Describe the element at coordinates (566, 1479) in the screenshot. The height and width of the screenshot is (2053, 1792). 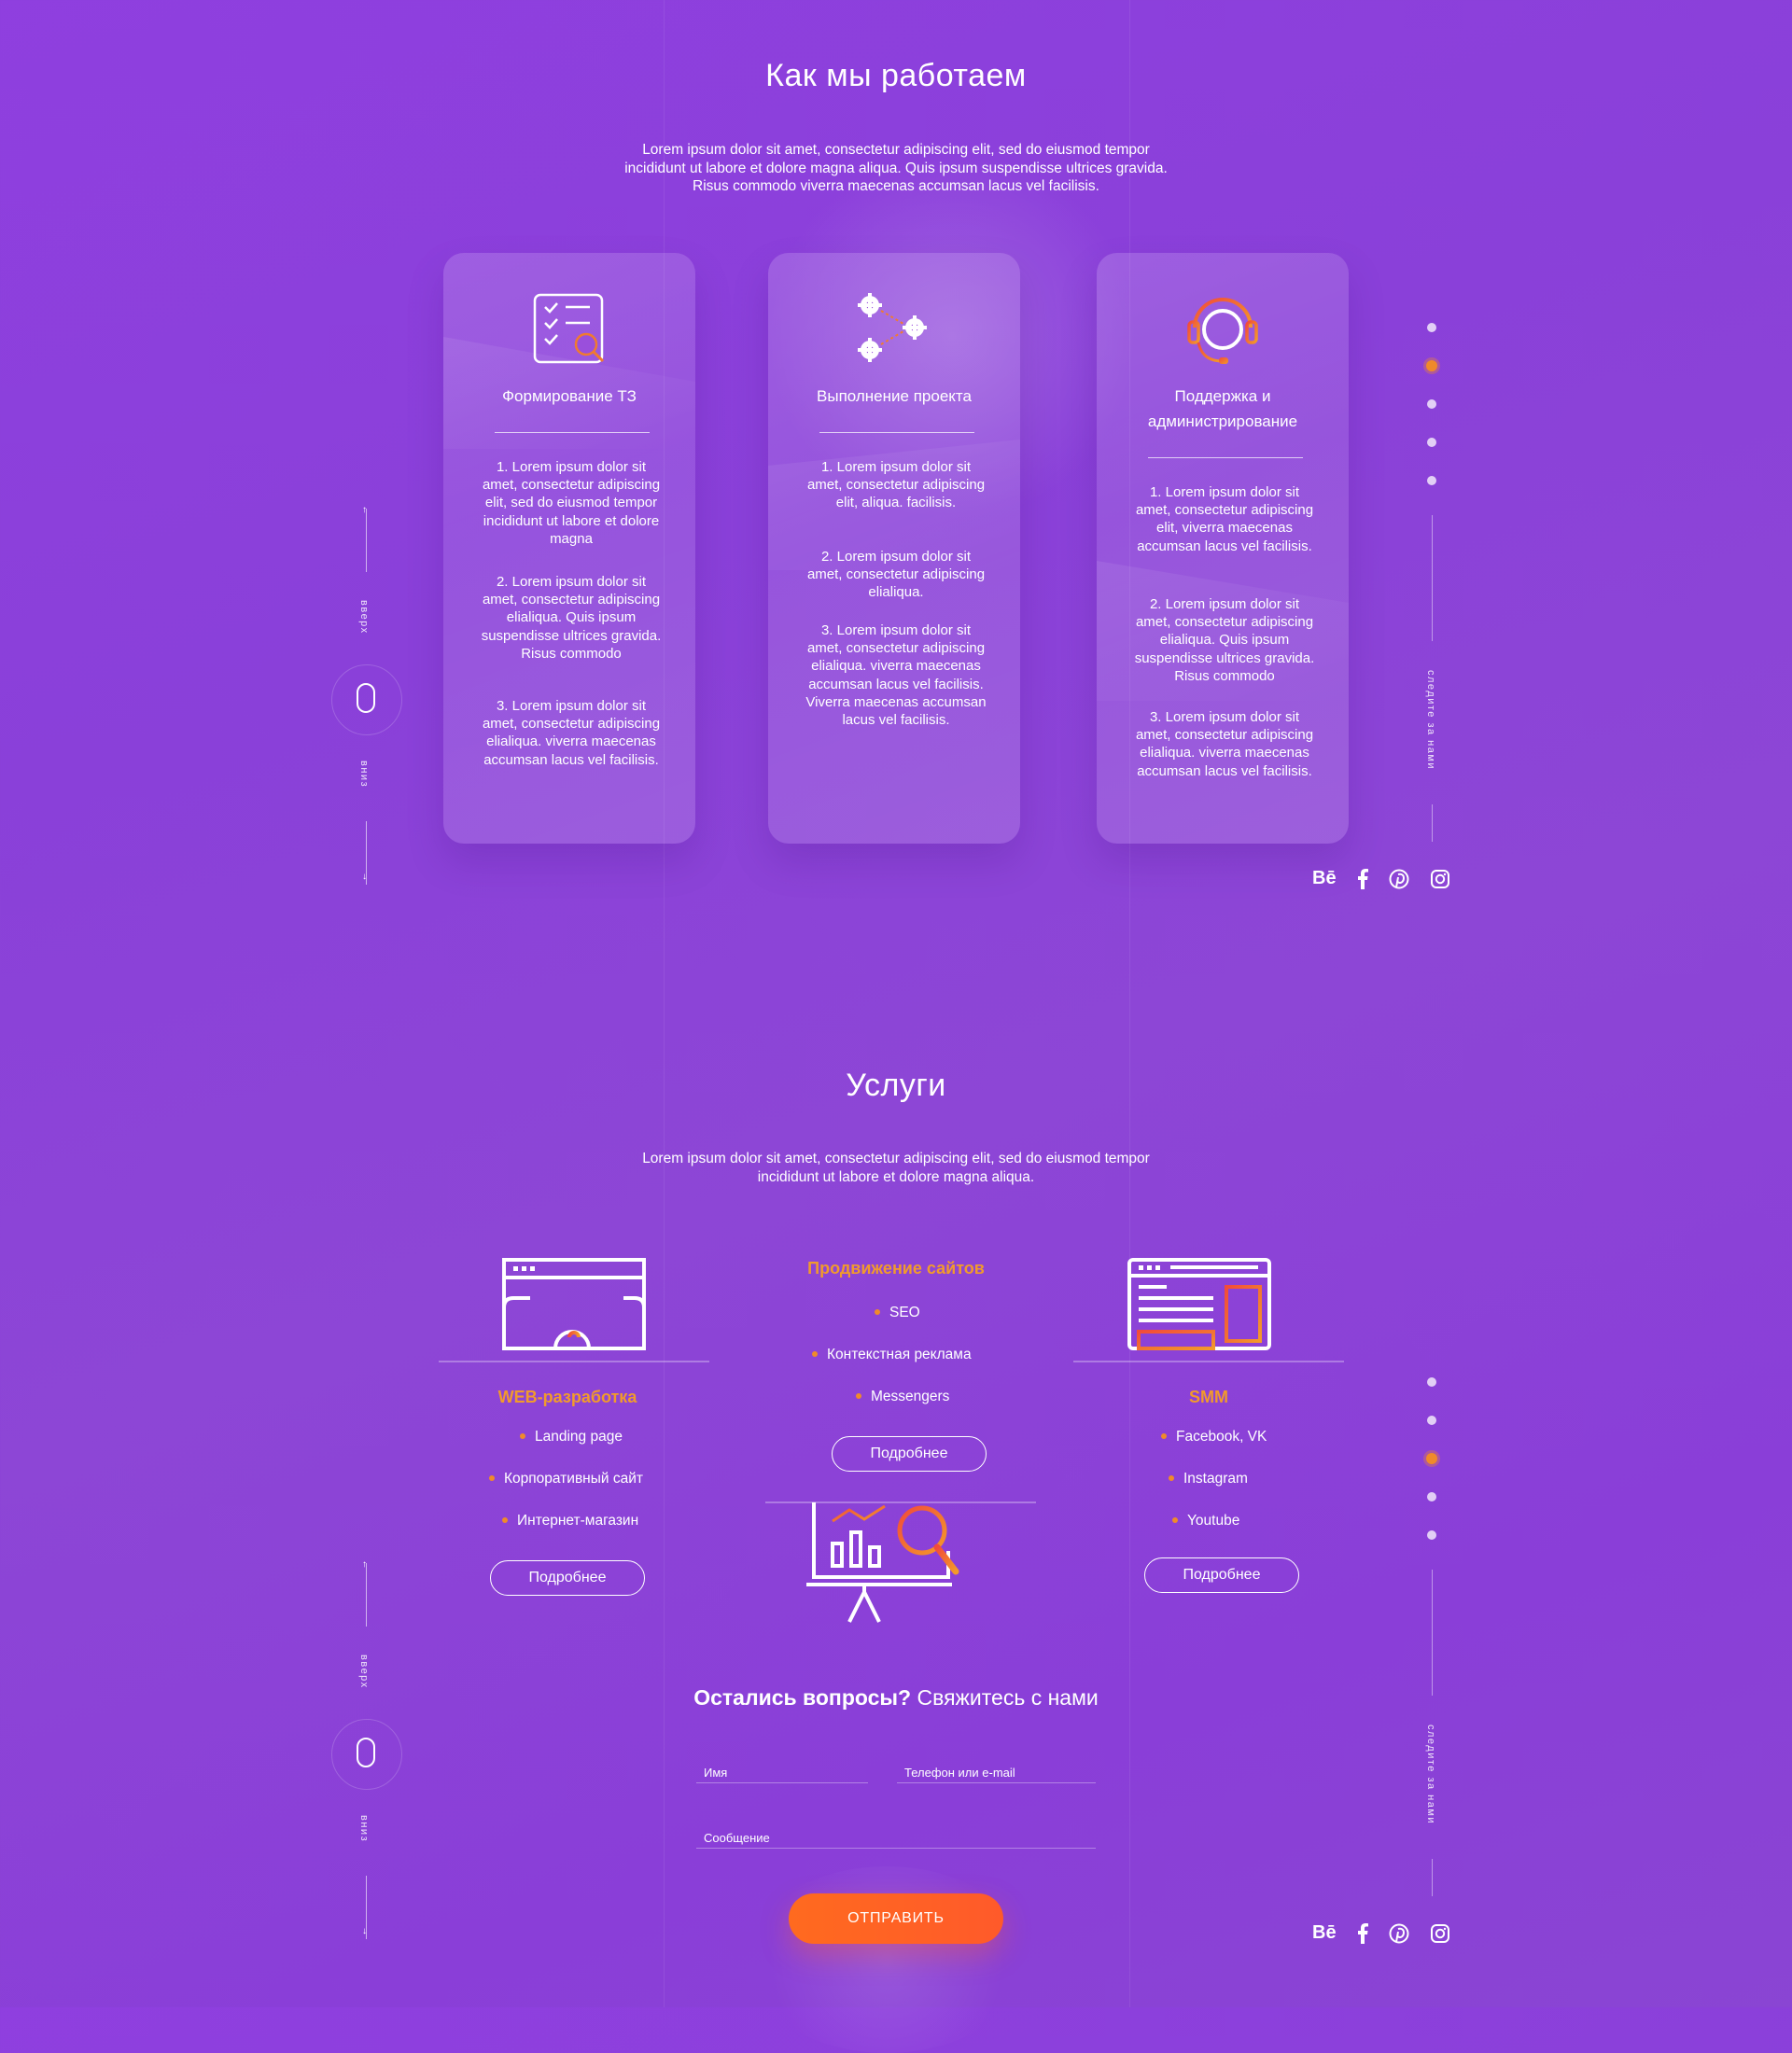
I see `bullet-item: Корпоративный сайт` at that location.